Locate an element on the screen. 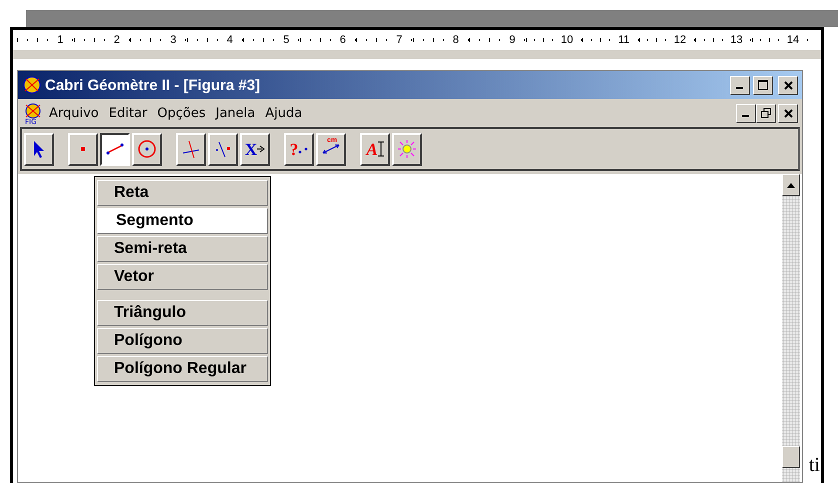 The width and height of the screenshot is (838, 483). ruler-number: 6 is located at coordinates (343, 40).